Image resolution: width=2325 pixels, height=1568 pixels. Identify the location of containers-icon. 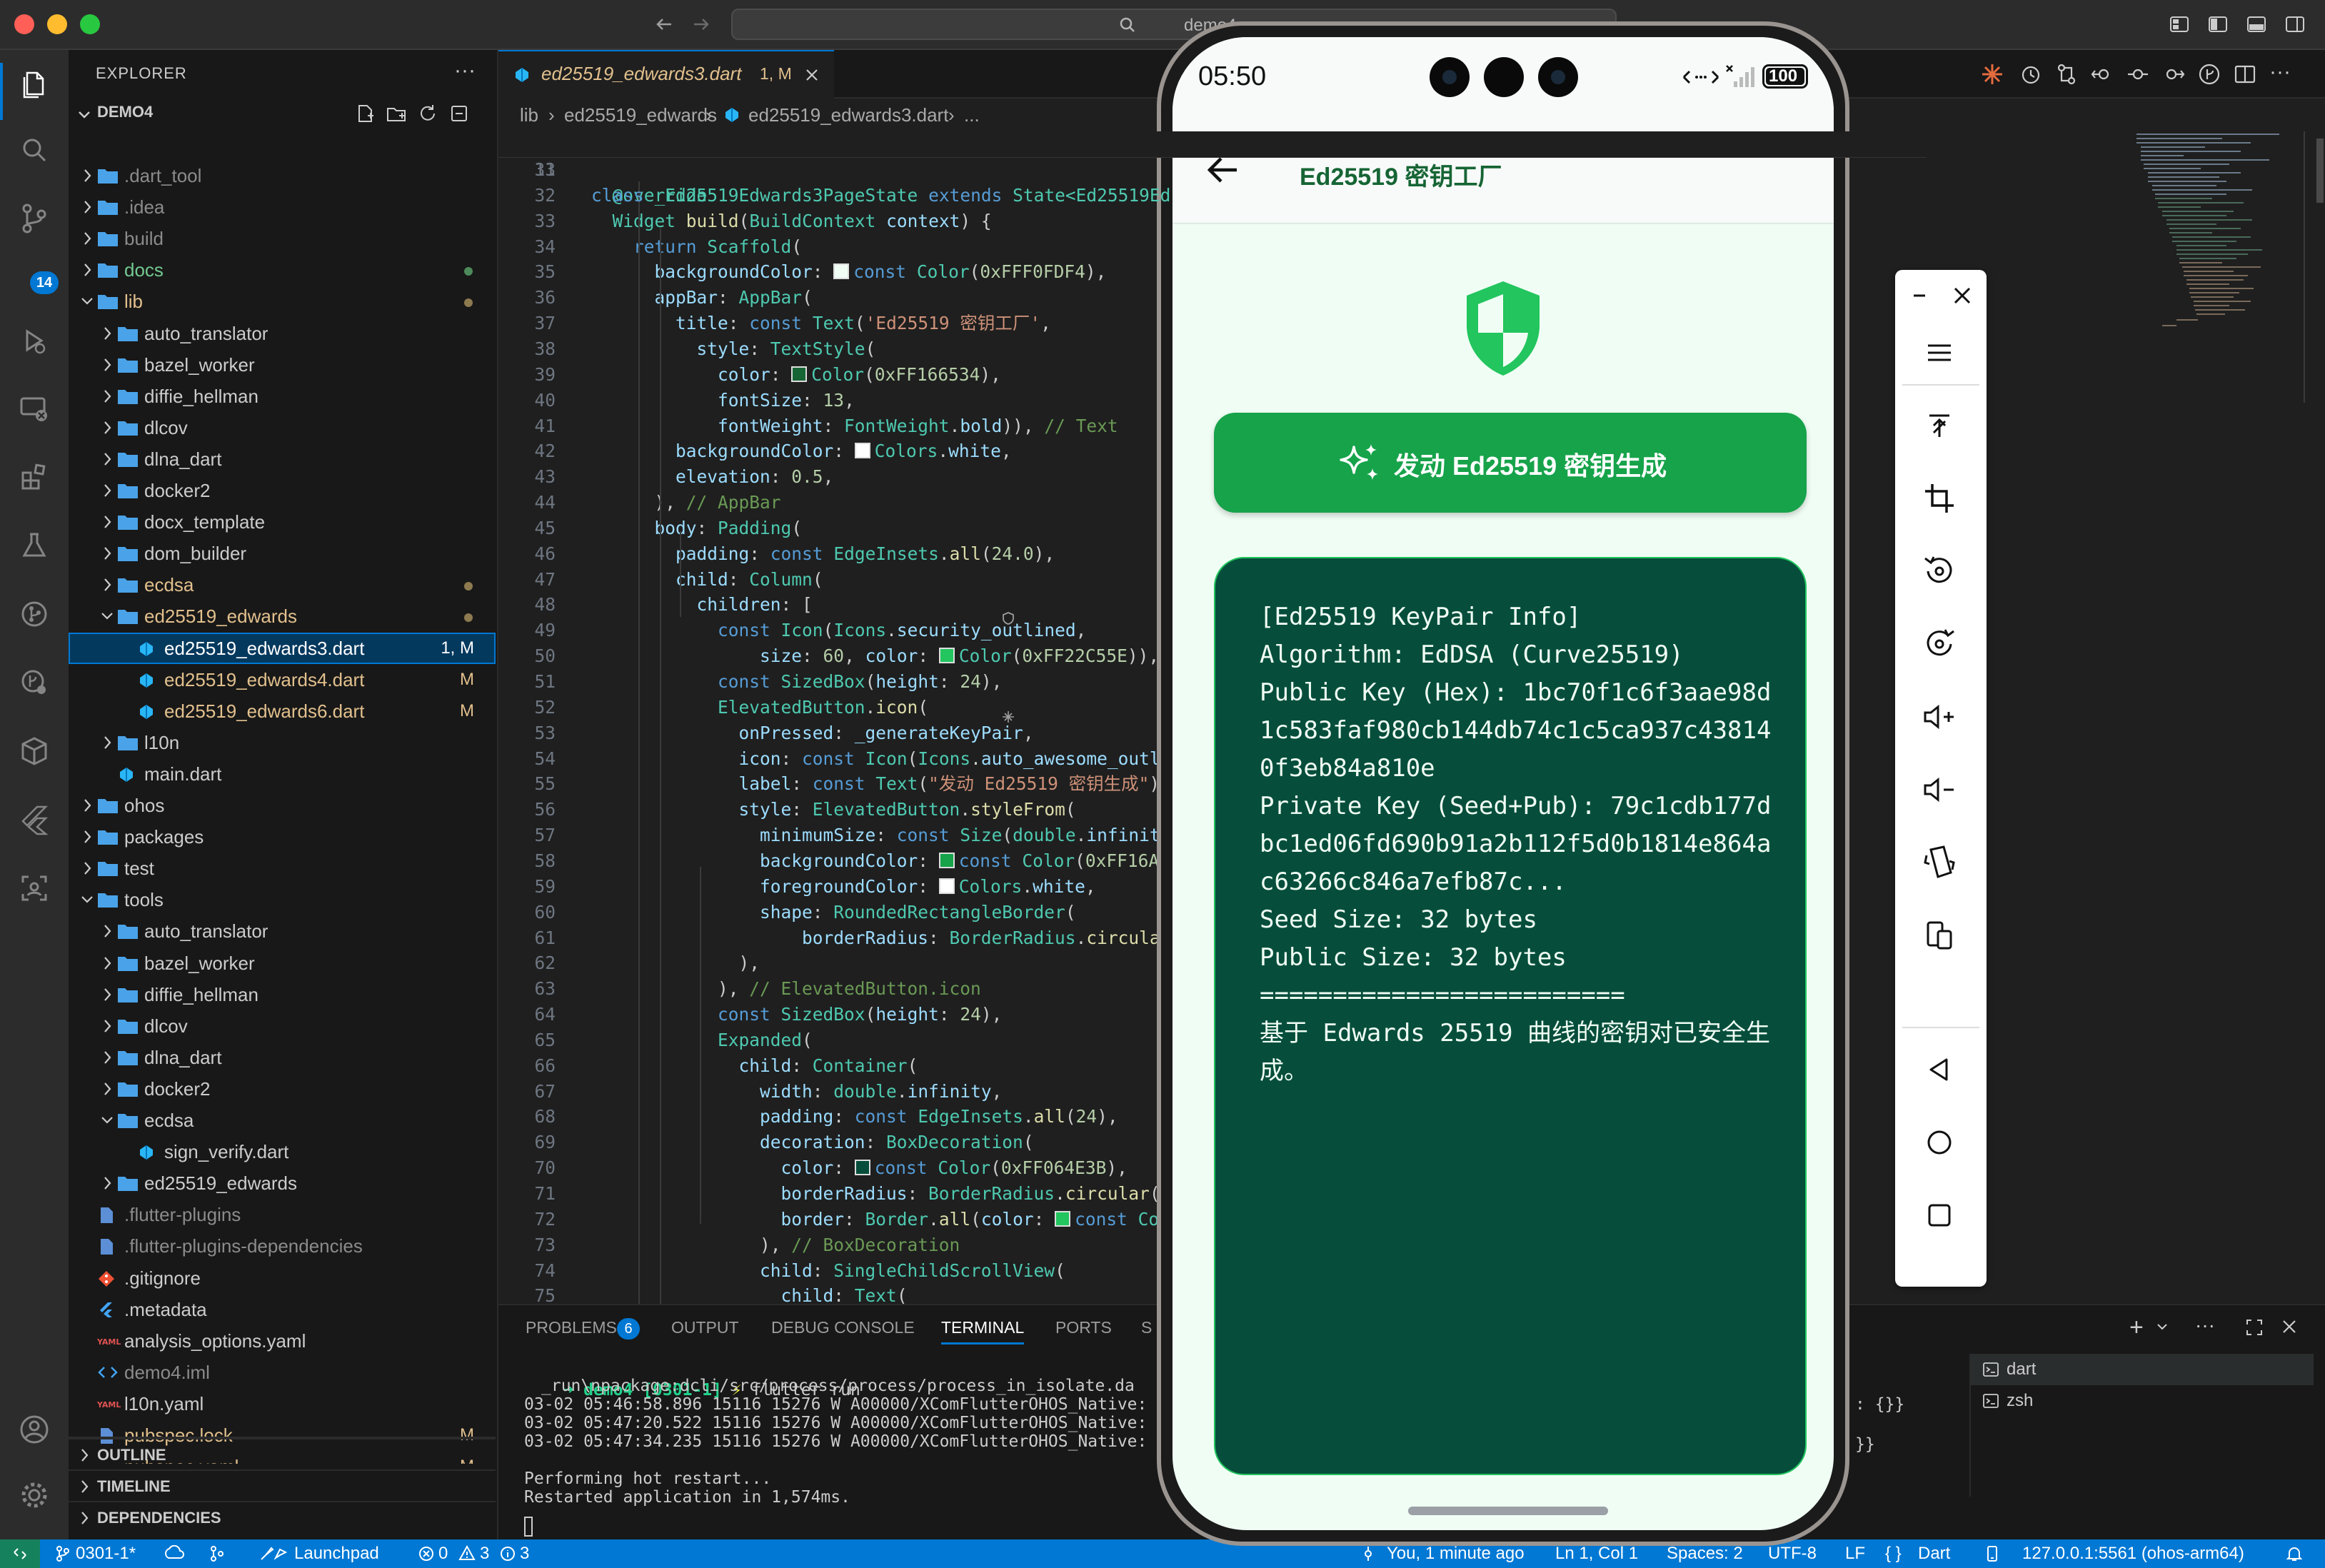
(34, 751).